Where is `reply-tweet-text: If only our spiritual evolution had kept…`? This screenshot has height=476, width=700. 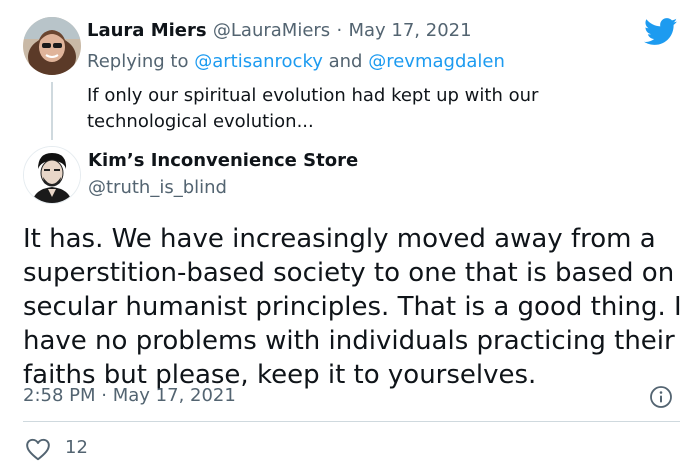
reply-tweet-text: If only our spiritual evolution had kept… is located at coordinates (313, 108).